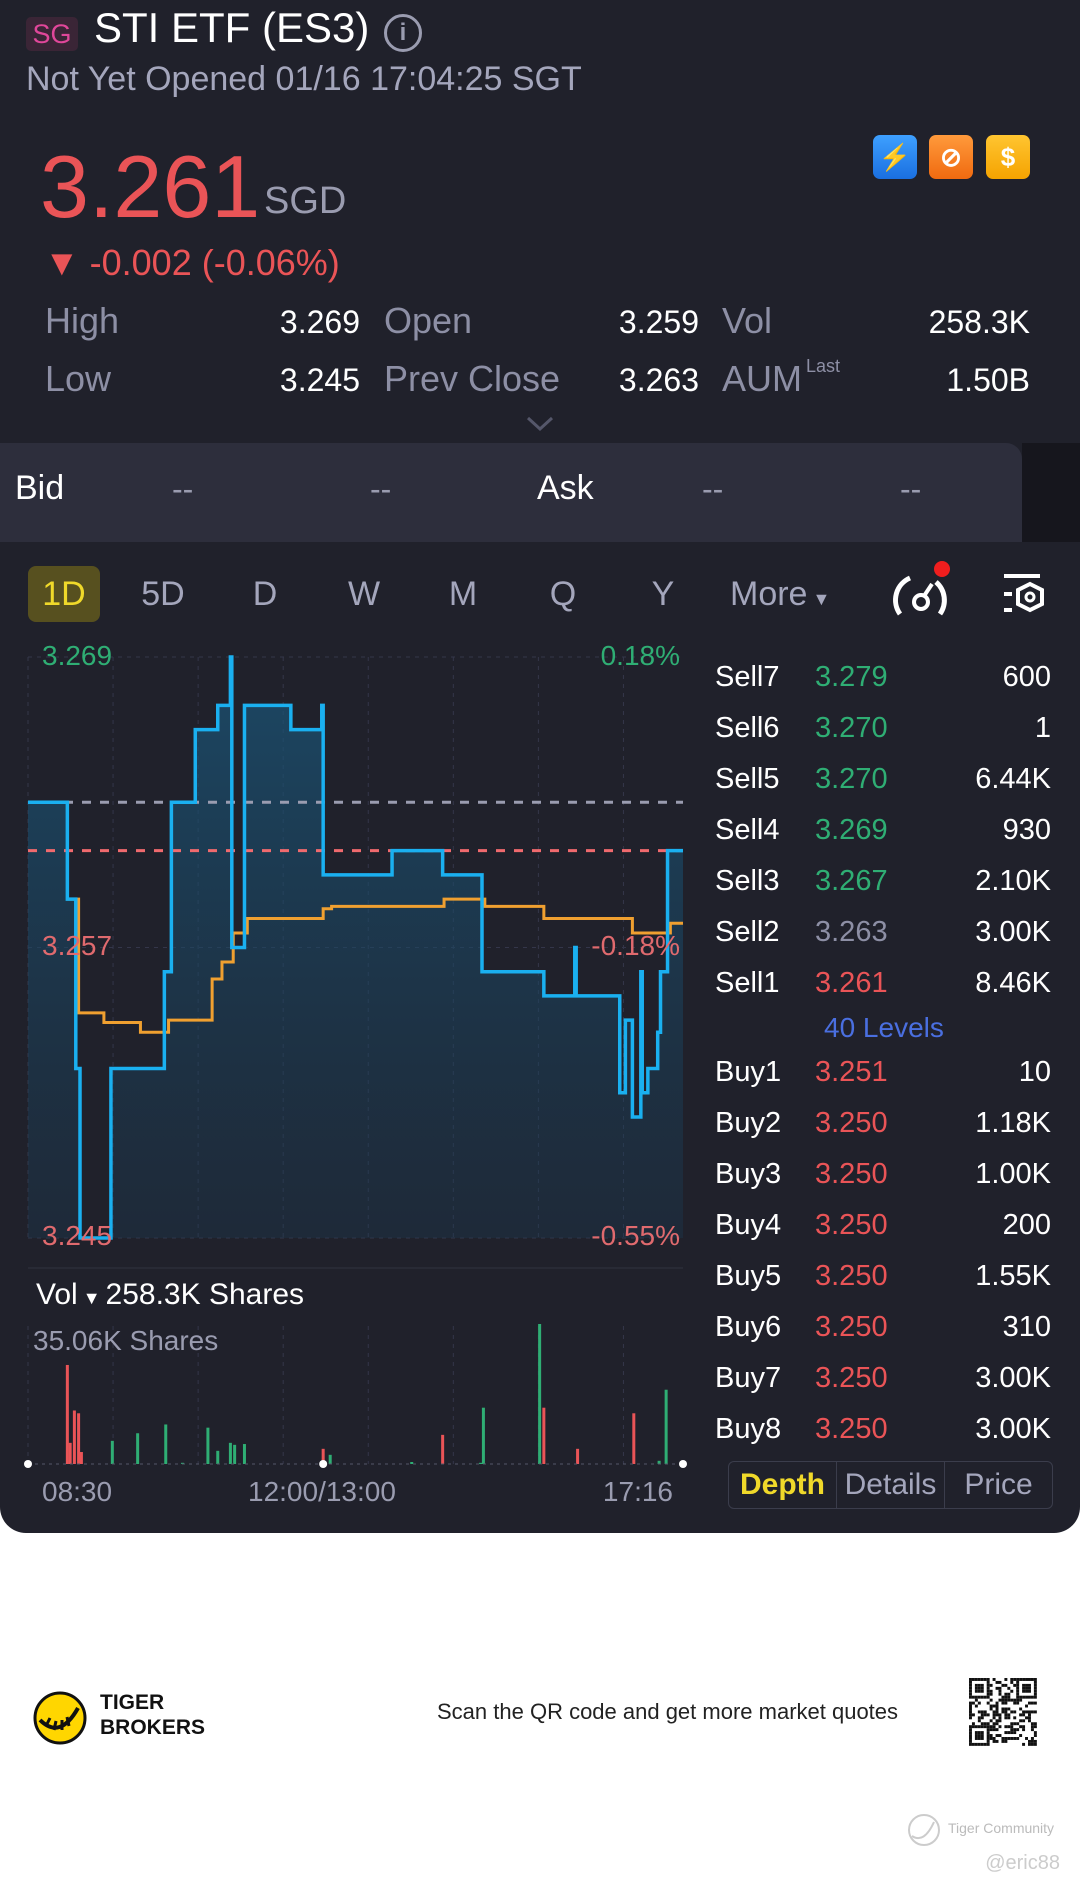 The height and width of the screenshot is (1890, 1080). What do you see at coordinates (1022, 1863) in the screenshot?
I see `username: @eric88` at bounding box center [1022, 1863].